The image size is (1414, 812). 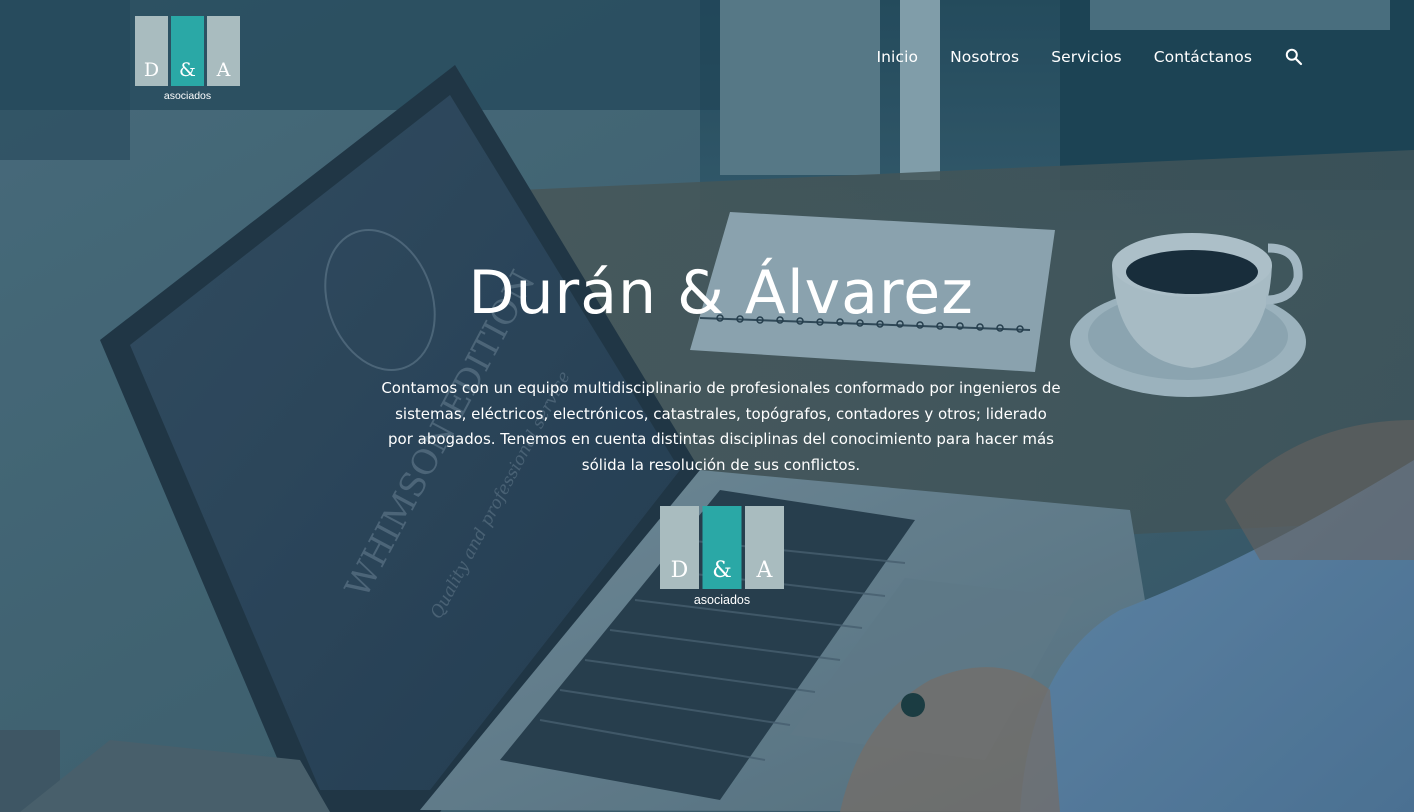 What do you see at coordinates (721, 293) in the screenshot?
I see `hero-title: Durán & Álvarez` at bounding box center [721, 293].